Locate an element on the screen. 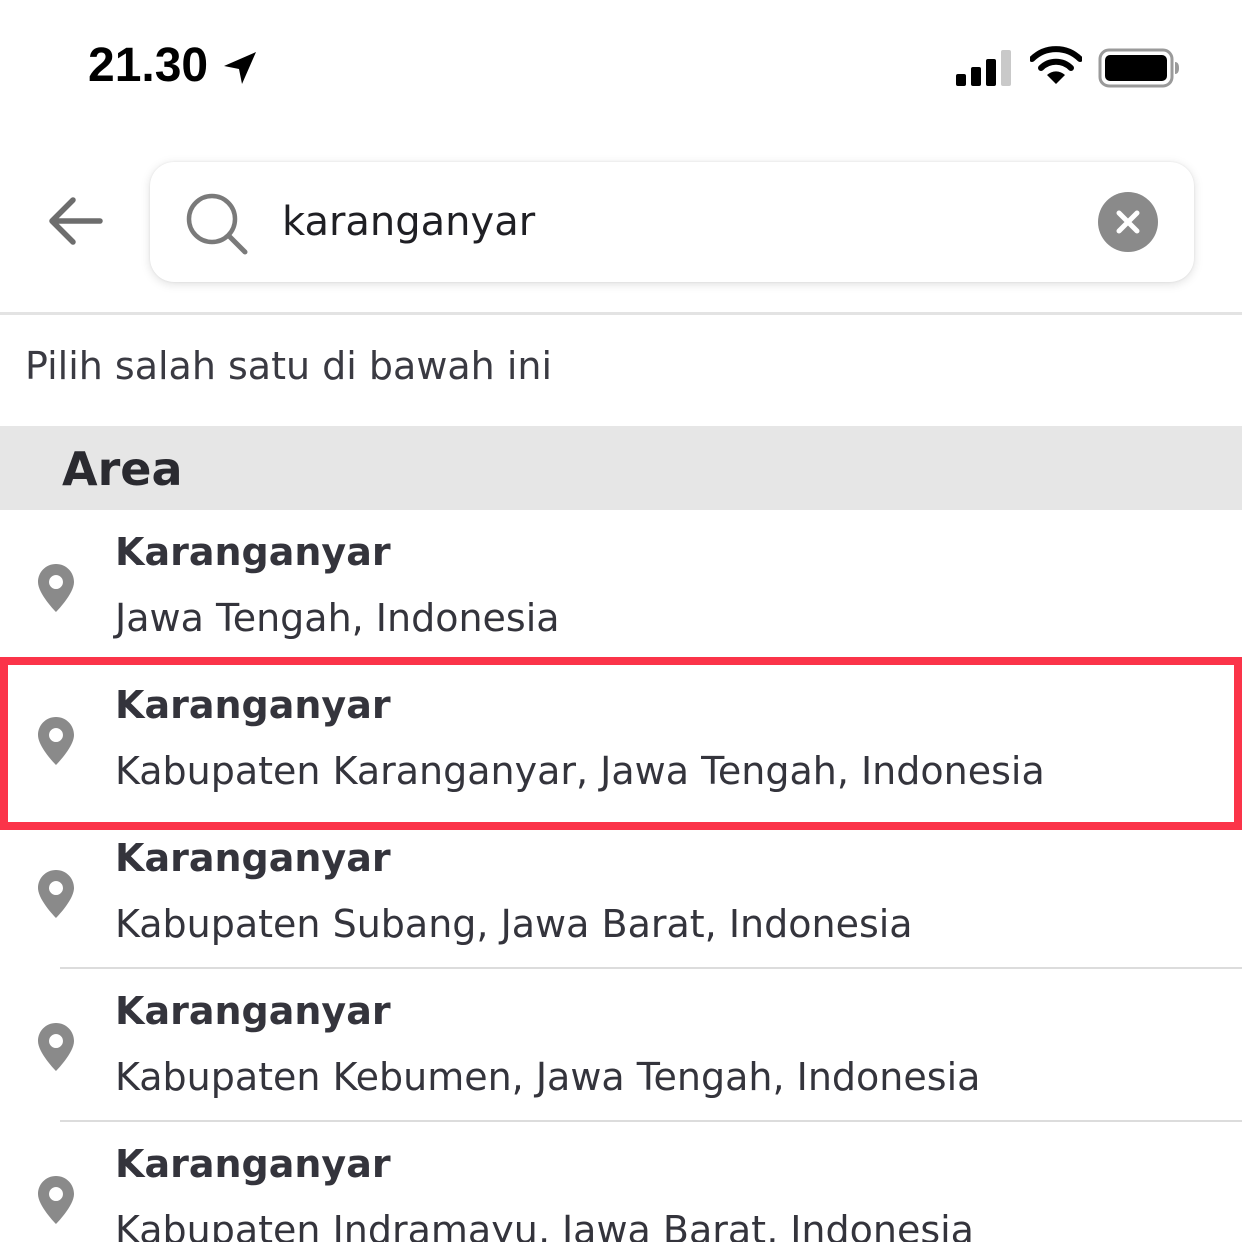 This screenshot has width=1242, height=1242. search-icon is located at coordinates (217, 224).